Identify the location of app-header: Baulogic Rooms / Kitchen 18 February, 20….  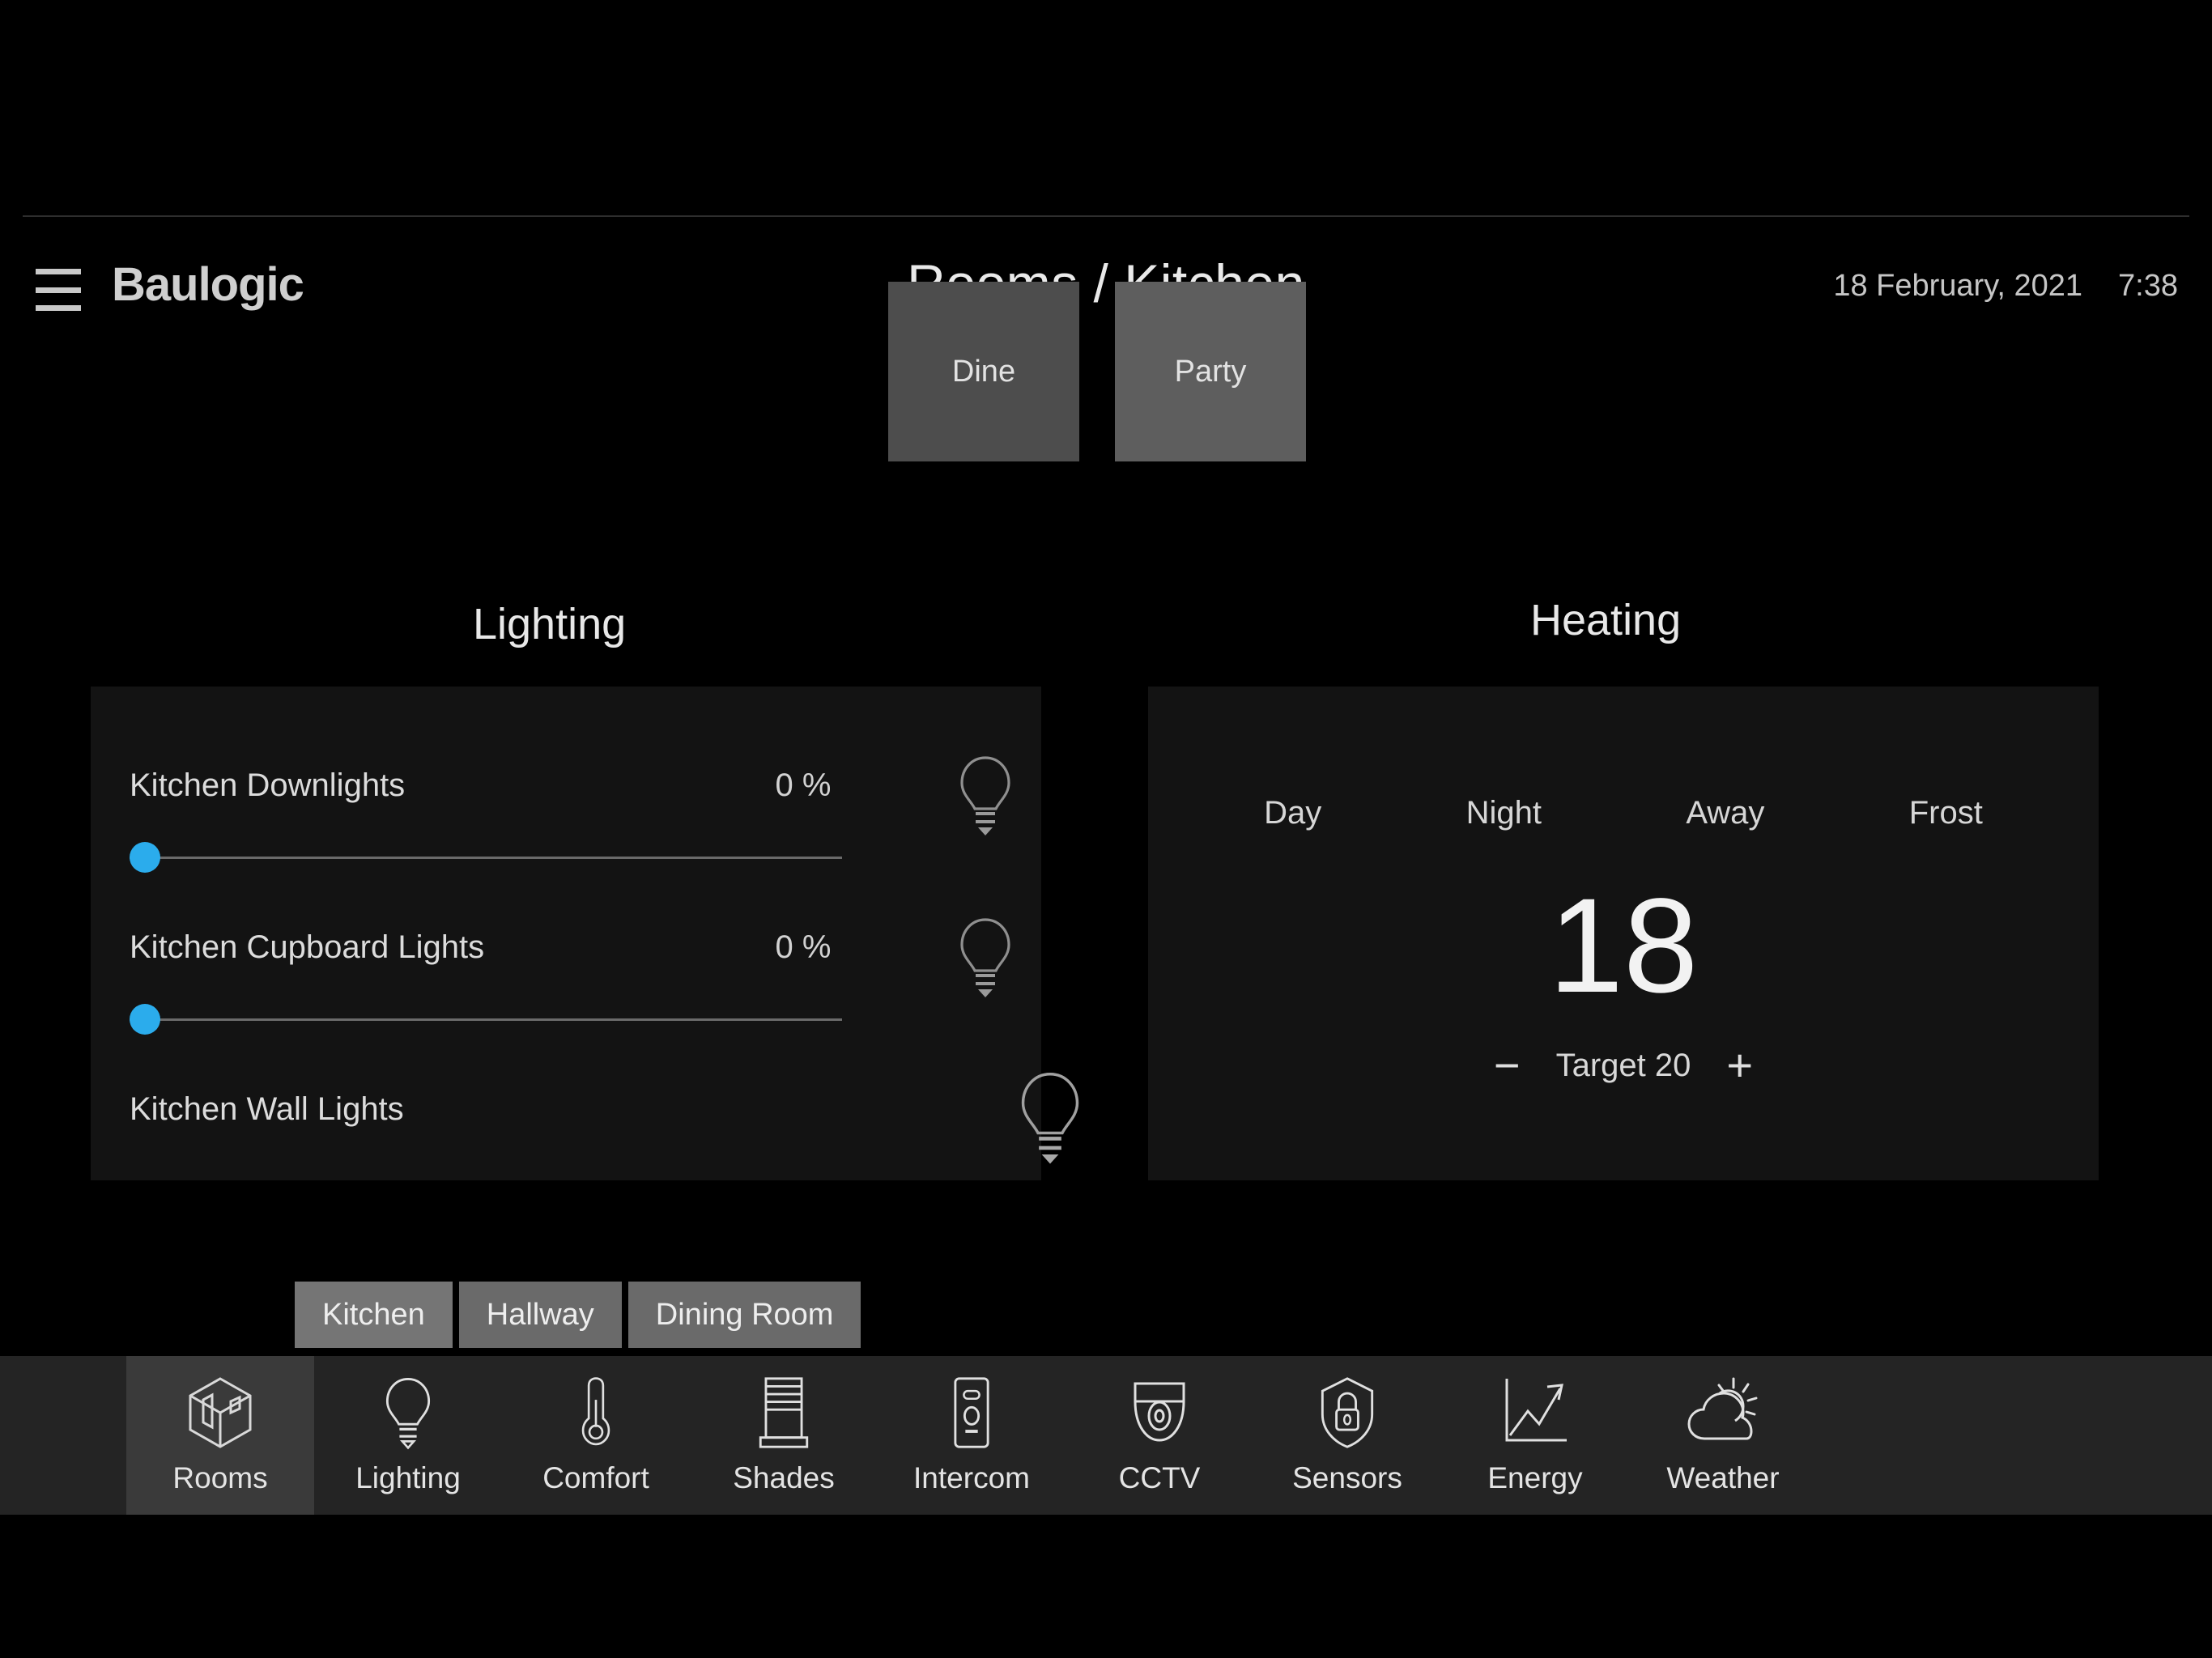
(1106, 213).